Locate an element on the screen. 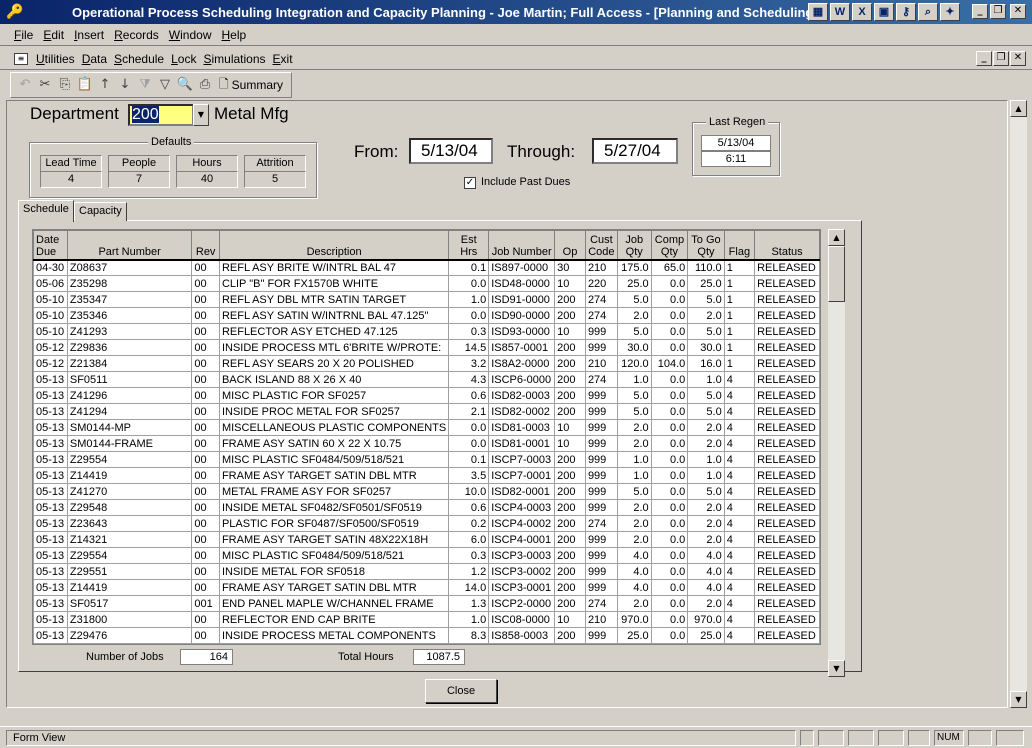 The width and height of the screenshot is (1032, 748). filter-icon: ▽ is located at coordinates (165, 85).